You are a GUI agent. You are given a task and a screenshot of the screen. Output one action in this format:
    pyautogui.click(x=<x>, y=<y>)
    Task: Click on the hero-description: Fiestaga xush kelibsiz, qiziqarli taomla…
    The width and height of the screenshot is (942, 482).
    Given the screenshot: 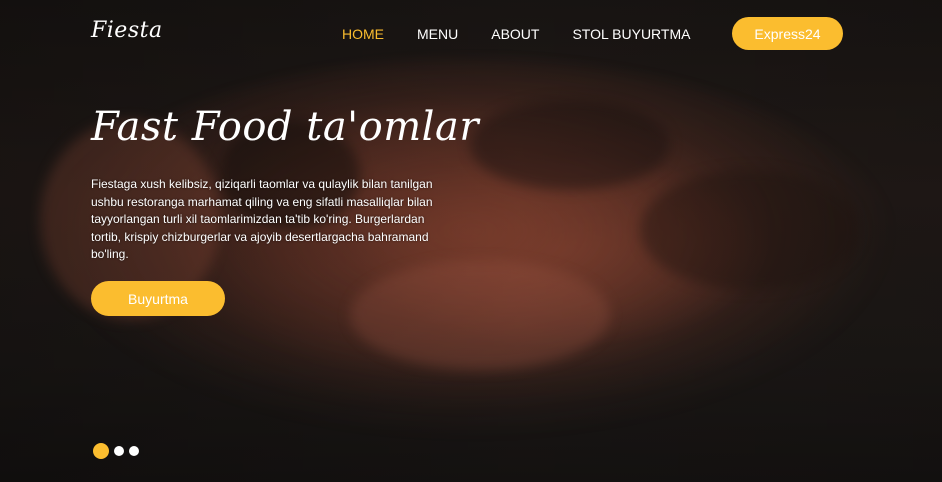 What is the action you would take?
    pyautogui.click(x=262, y=219)
    